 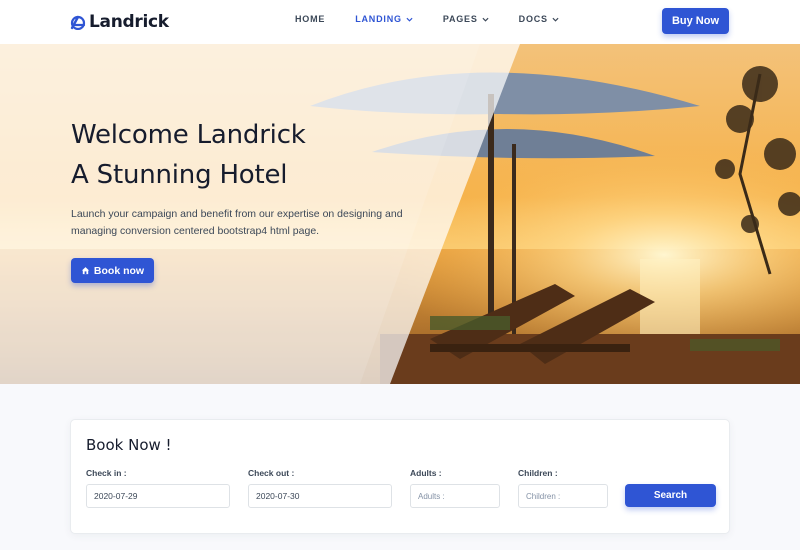 What do you see at coordinates (271, 473) in the screenshot?
I see `checkout-label: Check out :` at bounding box center [271, 473].